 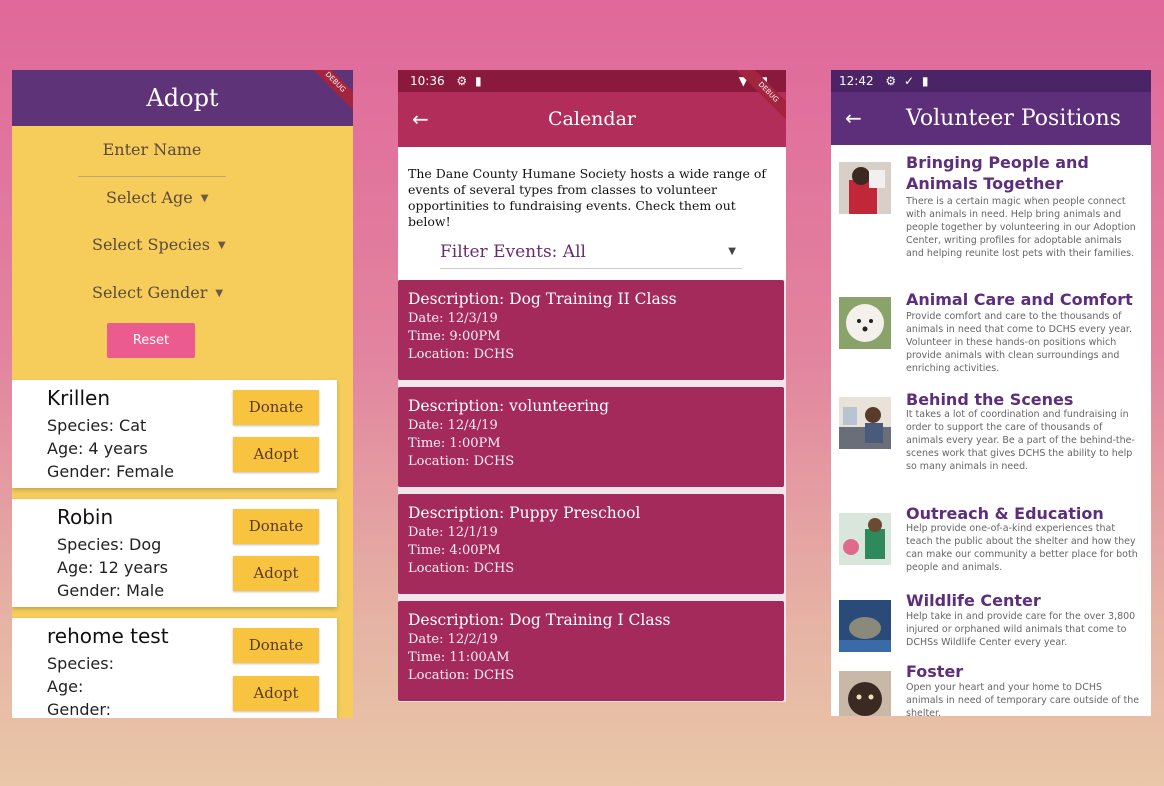 I want to click on age-dropdown-label: Select Age, so click(x=149, y=197).